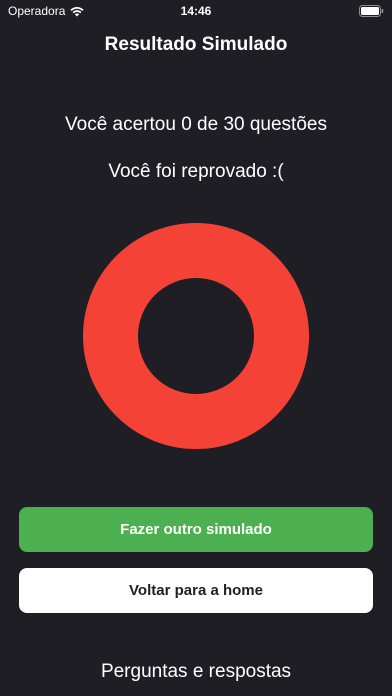  I want to click on status-bar: Operadora 14:46, so click(196, 11).